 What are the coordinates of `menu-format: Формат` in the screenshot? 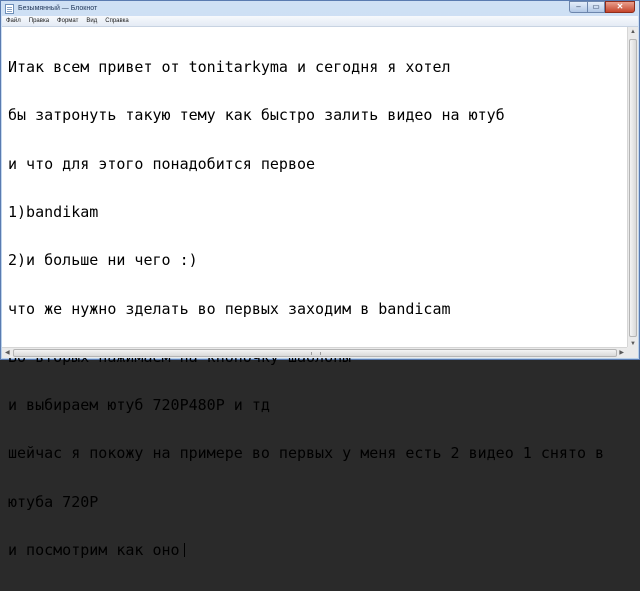 It's located at (67, 21).